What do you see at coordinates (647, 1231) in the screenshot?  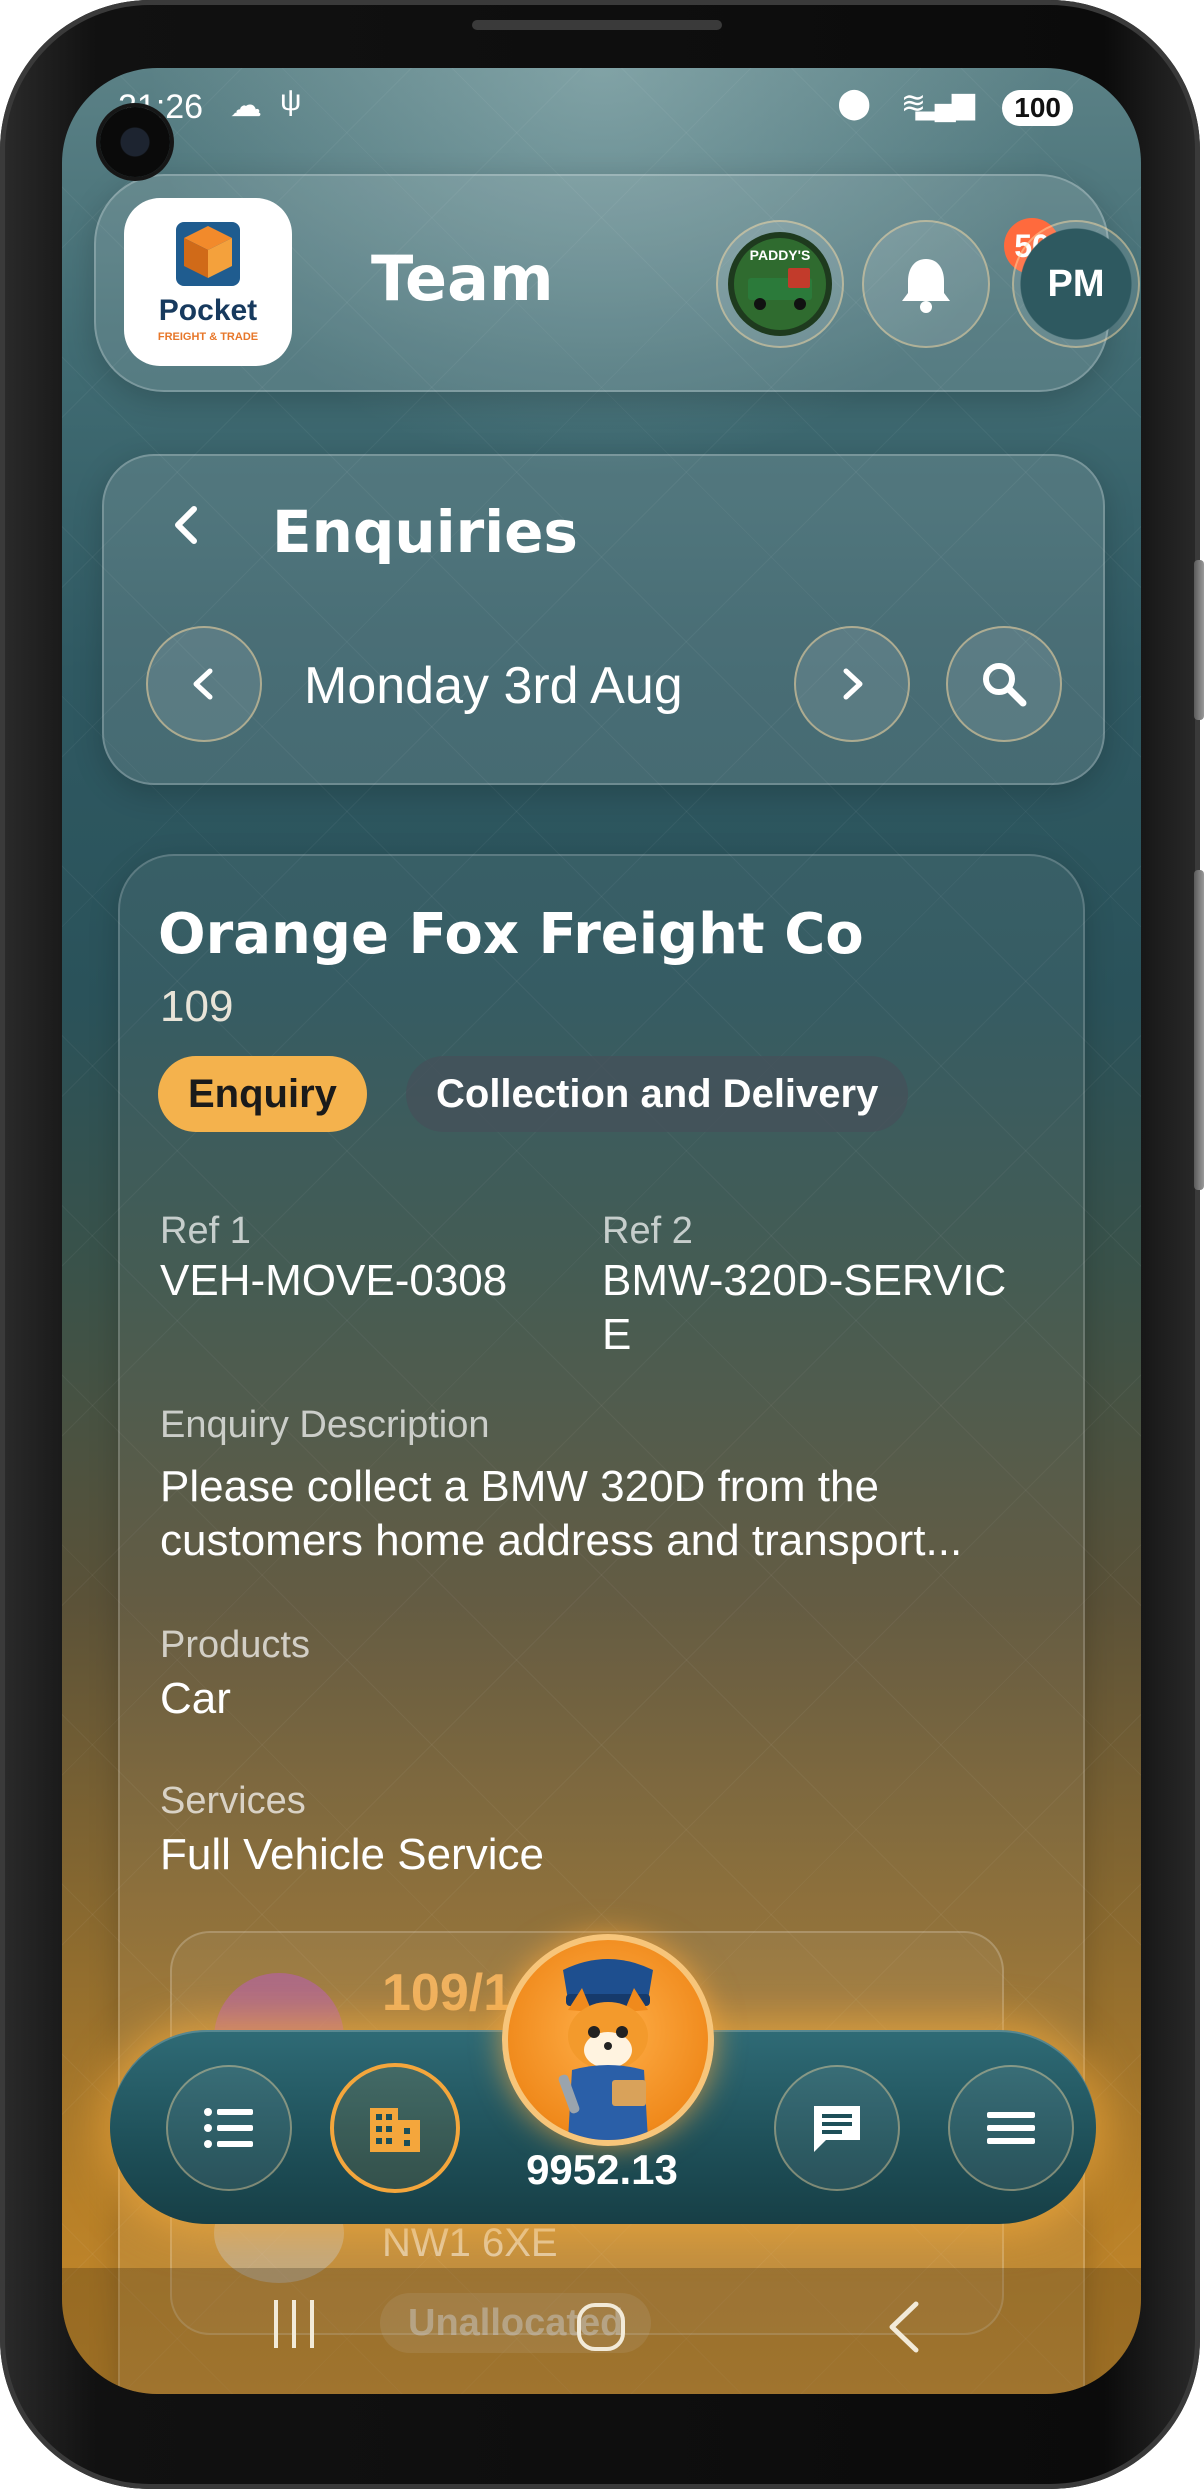 I see `ref2-label: Ref 2` at bounding box center [647, 1231].